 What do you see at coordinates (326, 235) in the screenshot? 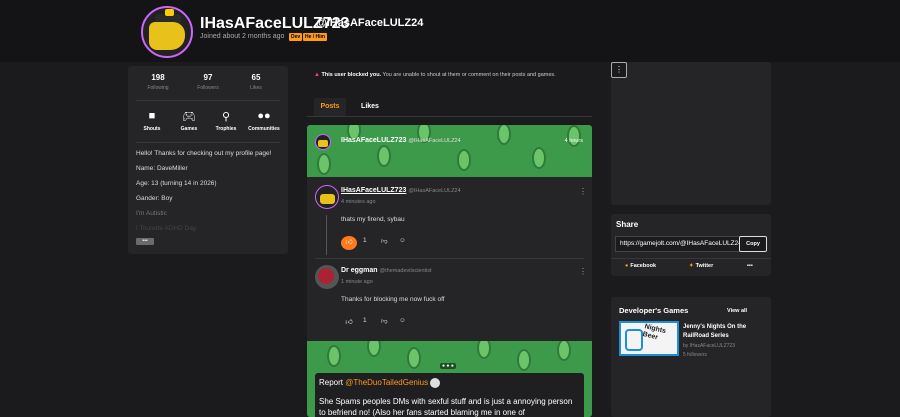
I see `thread-line` at bounding box center [326, 235].